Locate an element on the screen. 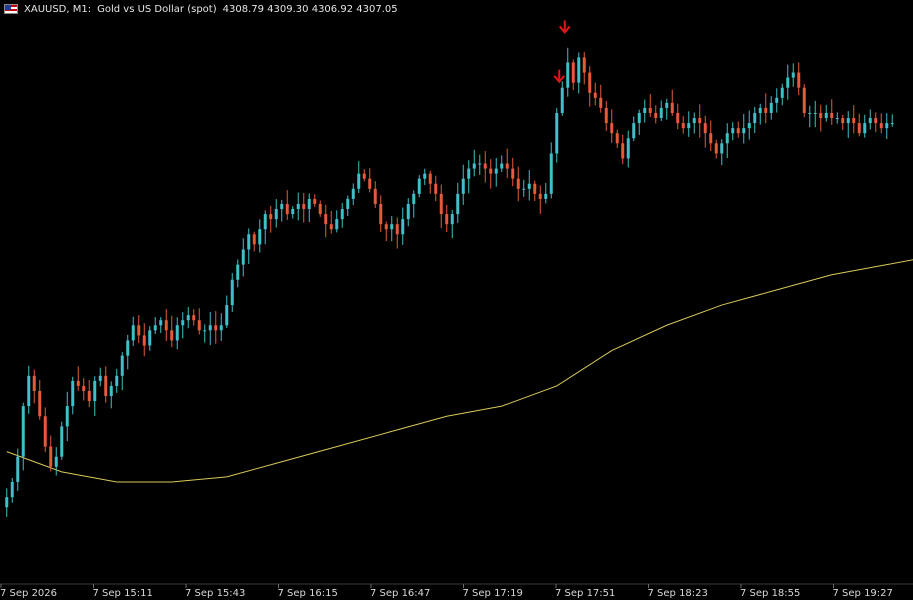  time-tick-label: 7 Sep 16:15 is located at coordinates (308, 593).